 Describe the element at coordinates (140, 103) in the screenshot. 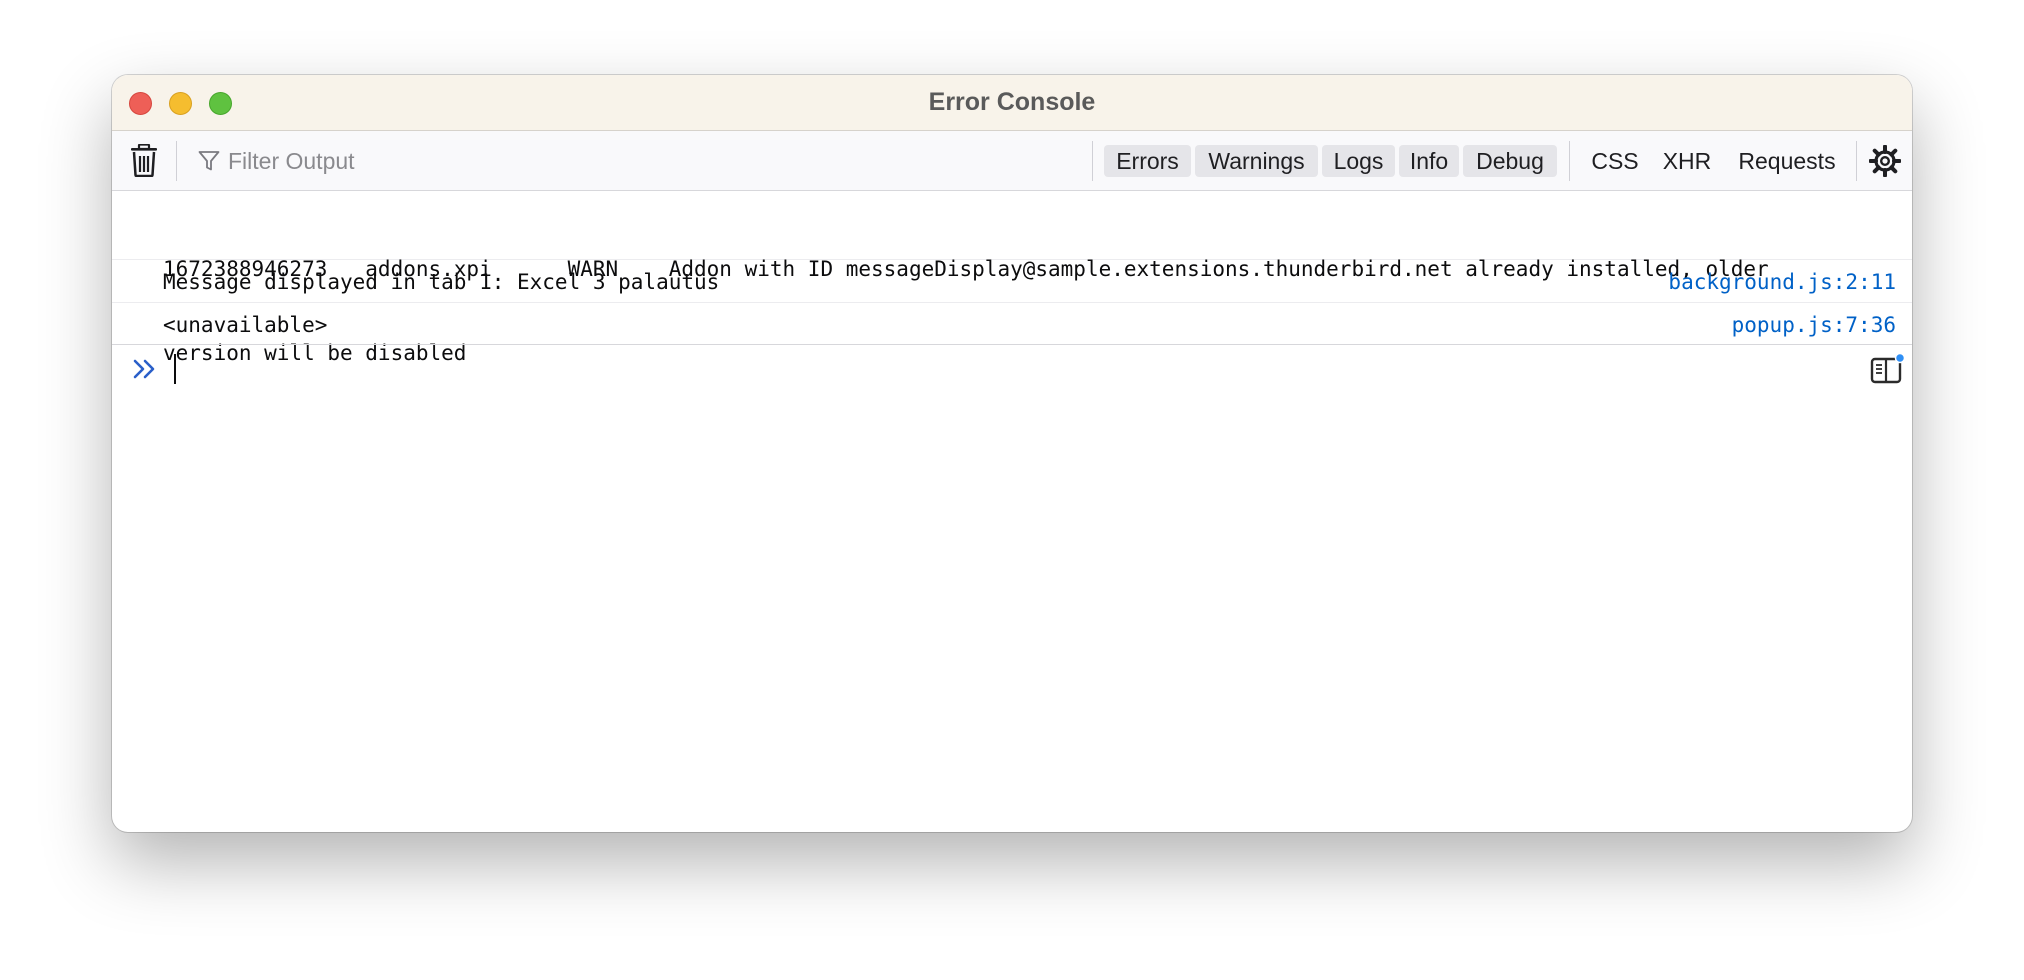

I see `close-window-button` at that location.